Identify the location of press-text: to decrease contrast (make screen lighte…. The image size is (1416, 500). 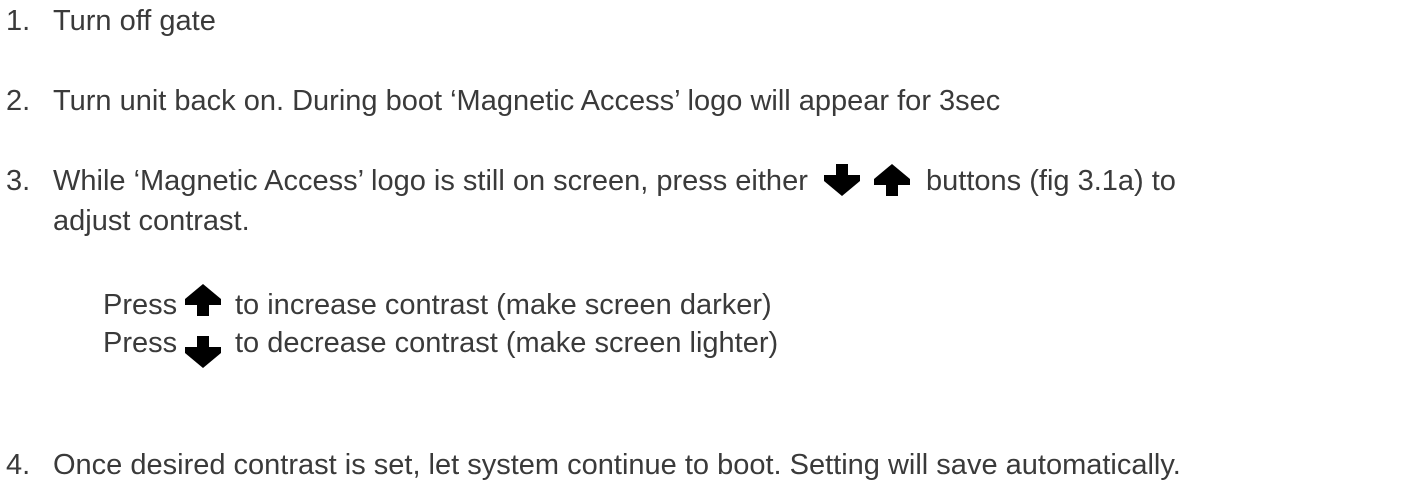
(507, 343).